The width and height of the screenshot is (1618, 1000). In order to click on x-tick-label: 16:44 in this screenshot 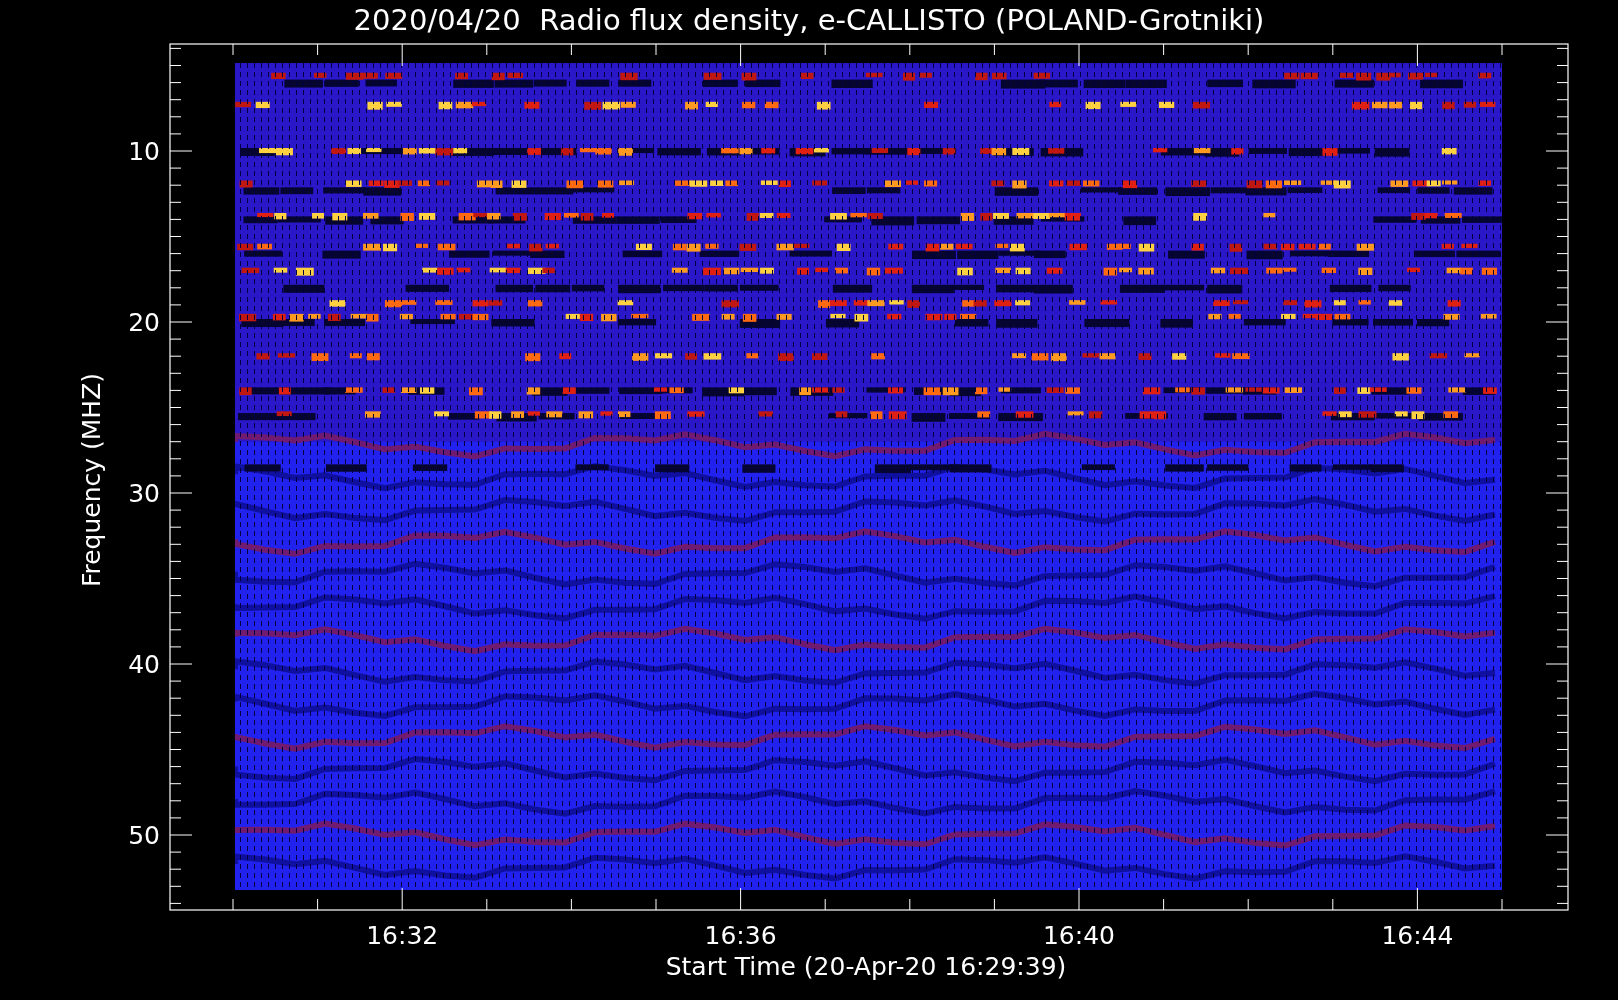, I will do `click(1417, 935)`.